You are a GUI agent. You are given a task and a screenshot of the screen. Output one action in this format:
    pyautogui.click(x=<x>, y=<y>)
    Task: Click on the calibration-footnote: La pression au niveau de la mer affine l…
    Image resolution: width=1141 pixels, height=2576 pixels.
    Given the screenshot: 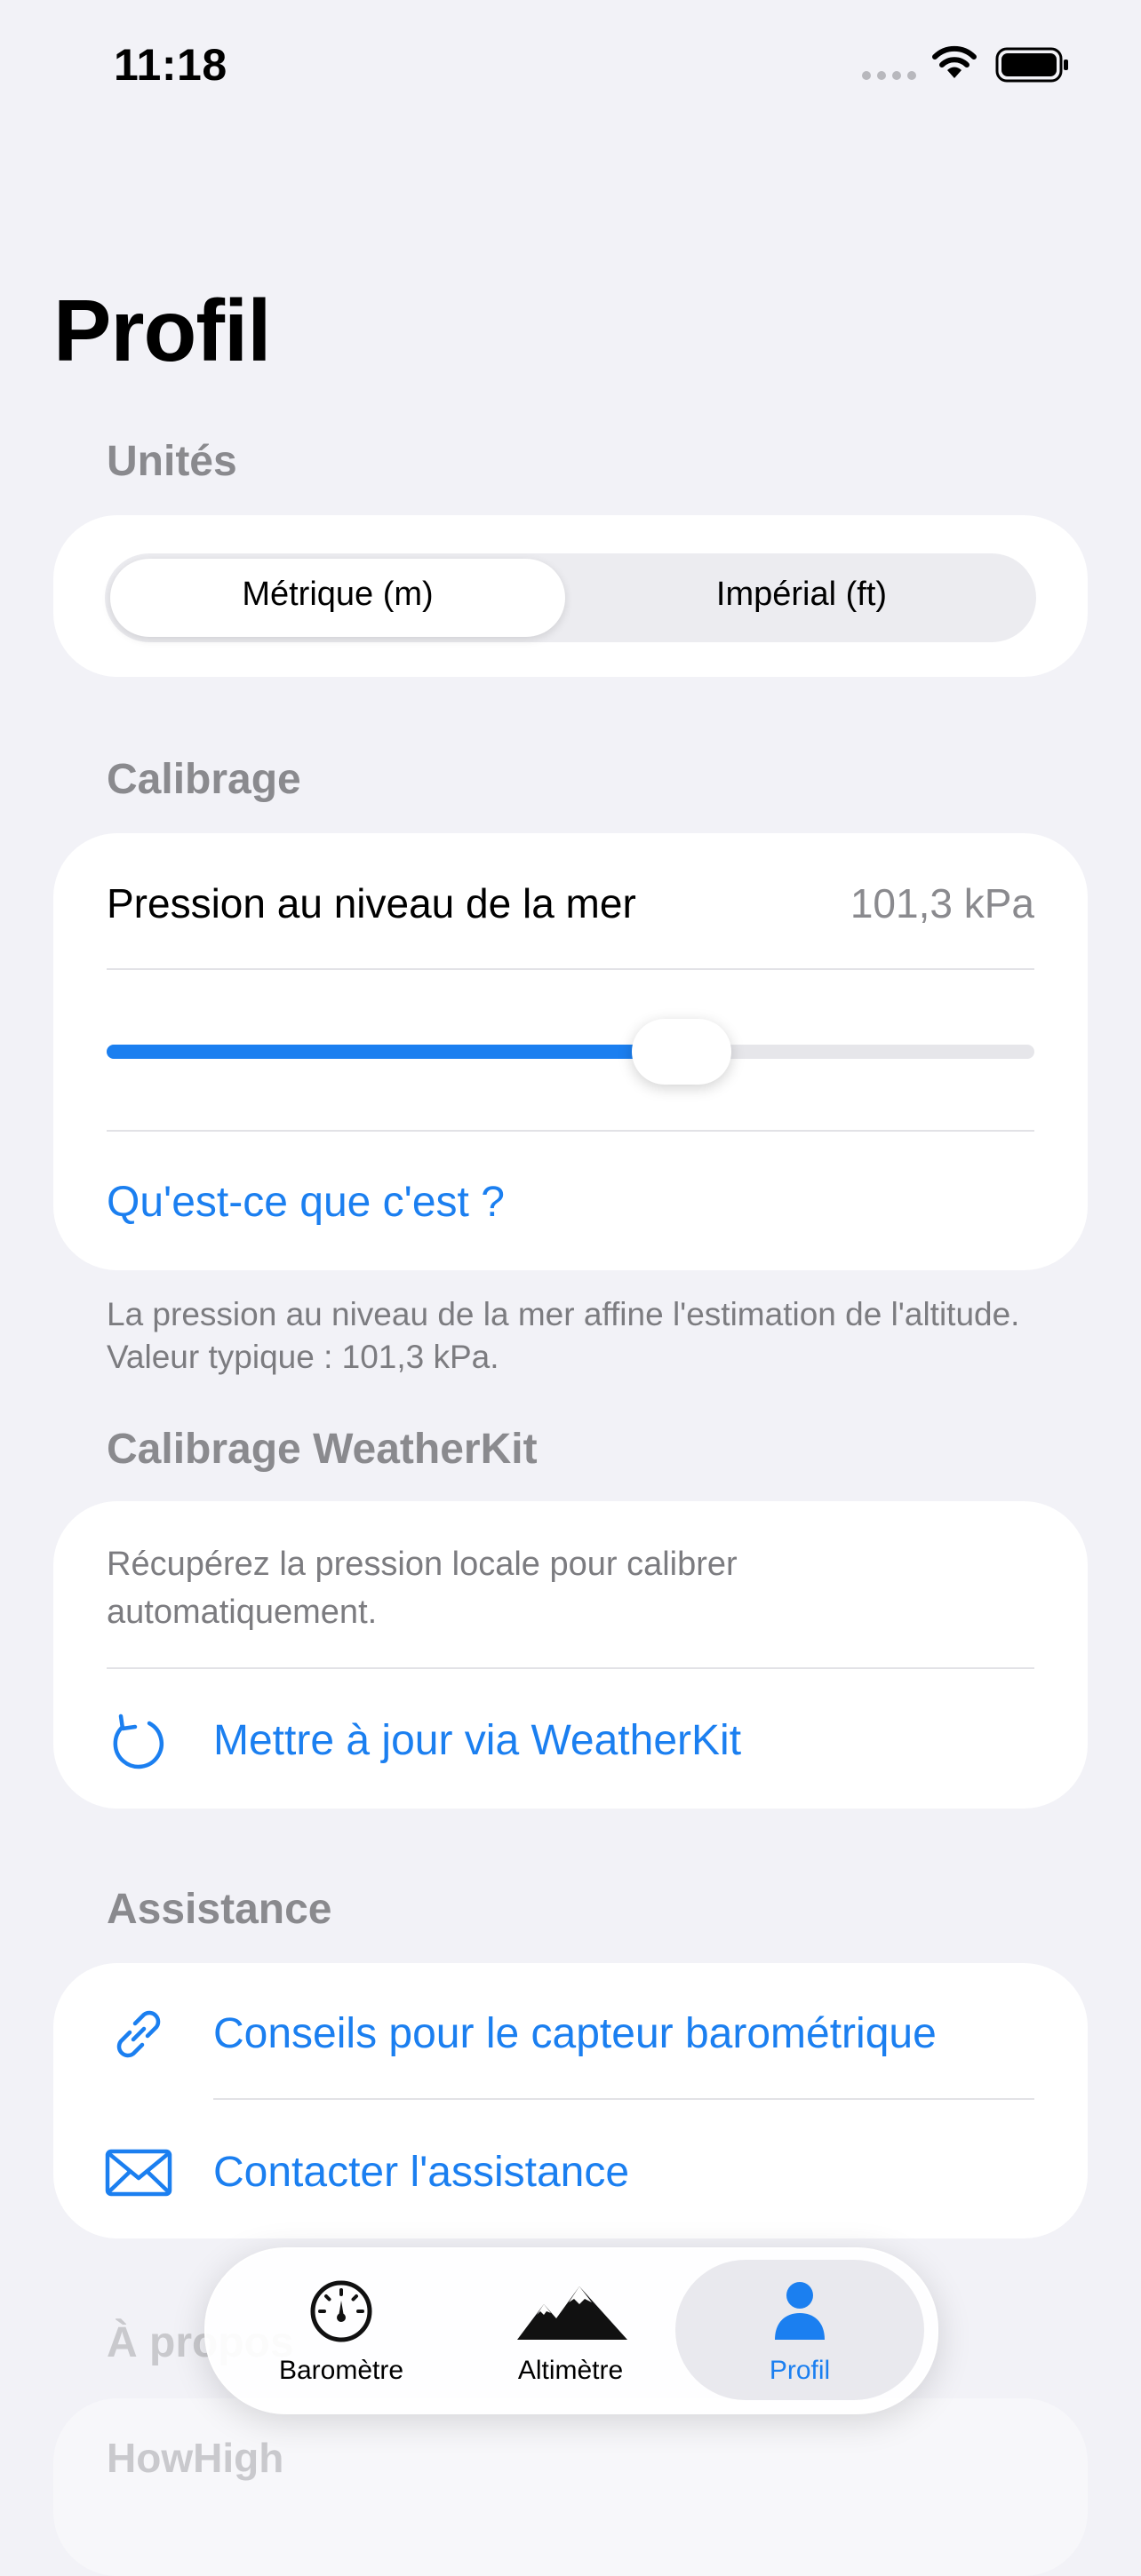 What is the action you would take?
    pyautogui.click(x=563, y=1335)
    